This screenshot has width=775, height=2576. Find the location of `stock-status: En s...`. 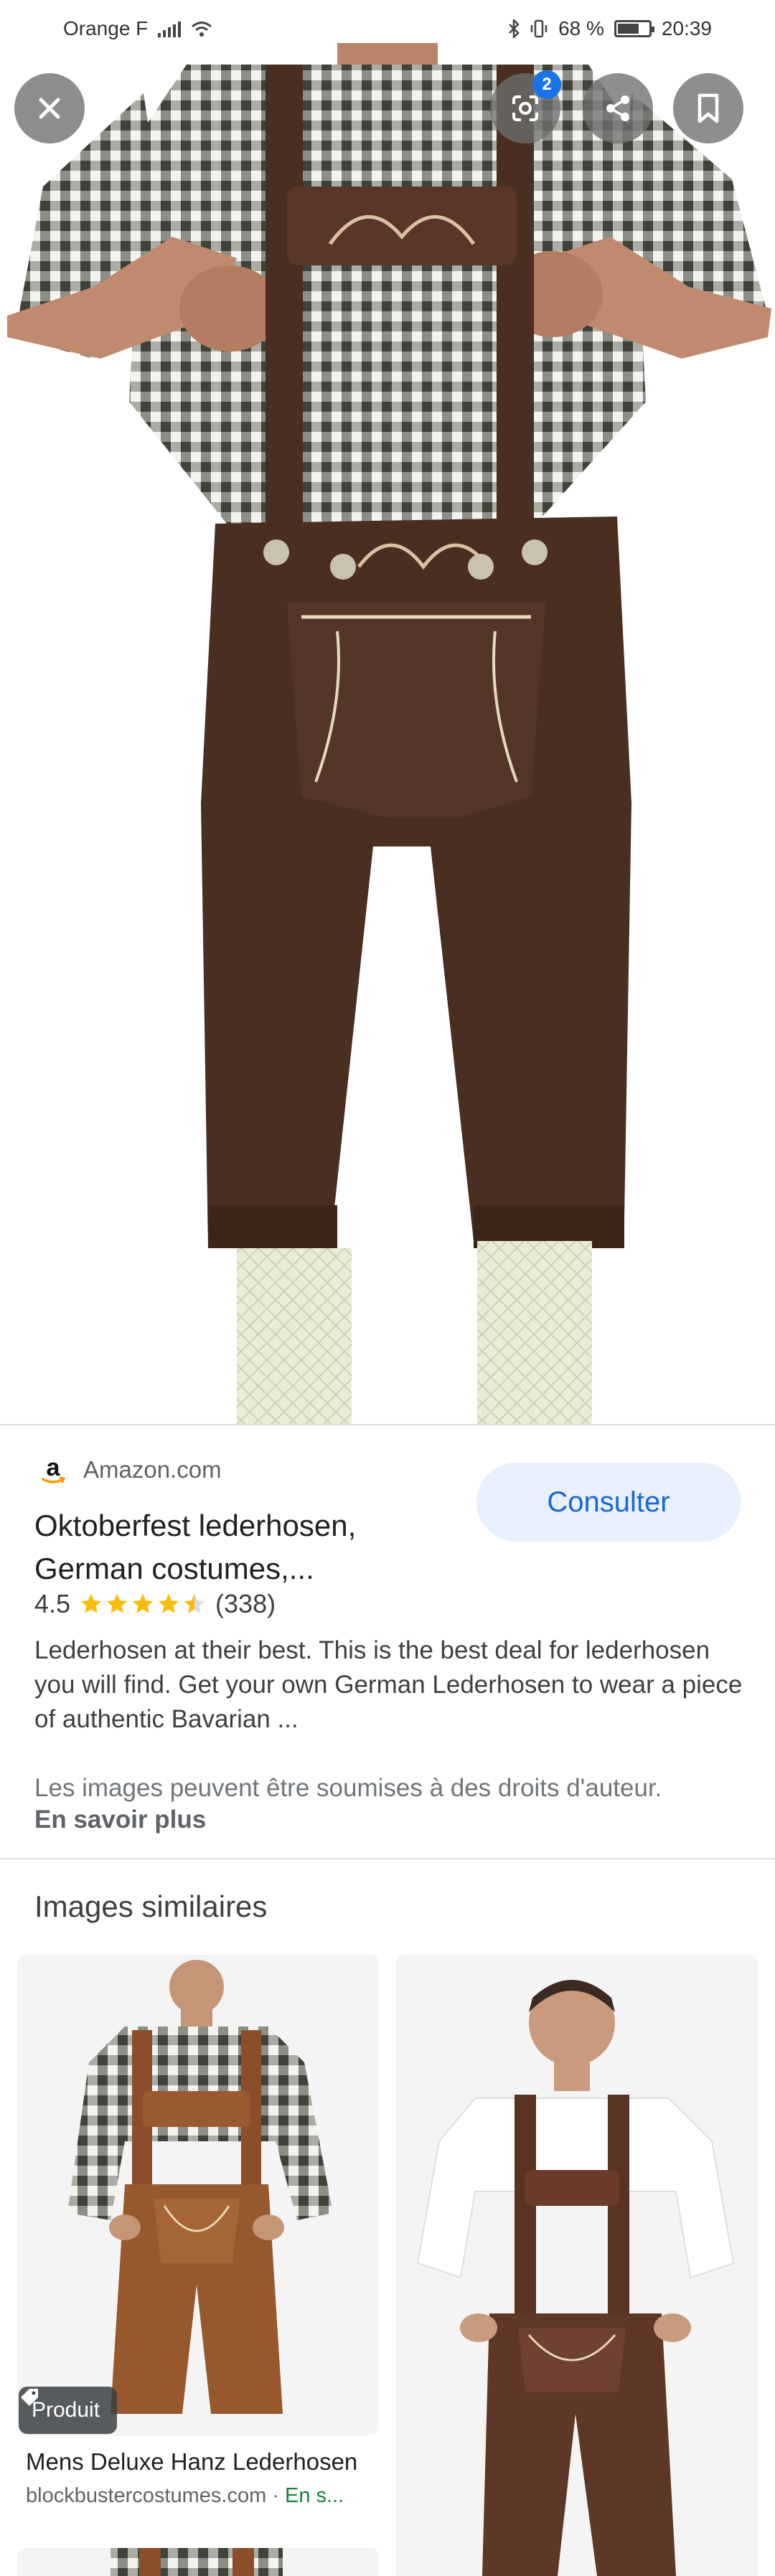

stock-status: En s... is located at coordinates (314, 2495).